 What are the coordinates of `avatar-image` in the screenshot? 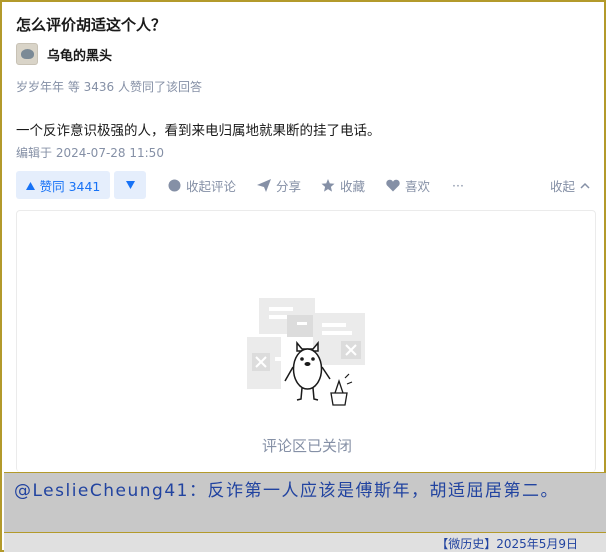 It's located at (27, 54).